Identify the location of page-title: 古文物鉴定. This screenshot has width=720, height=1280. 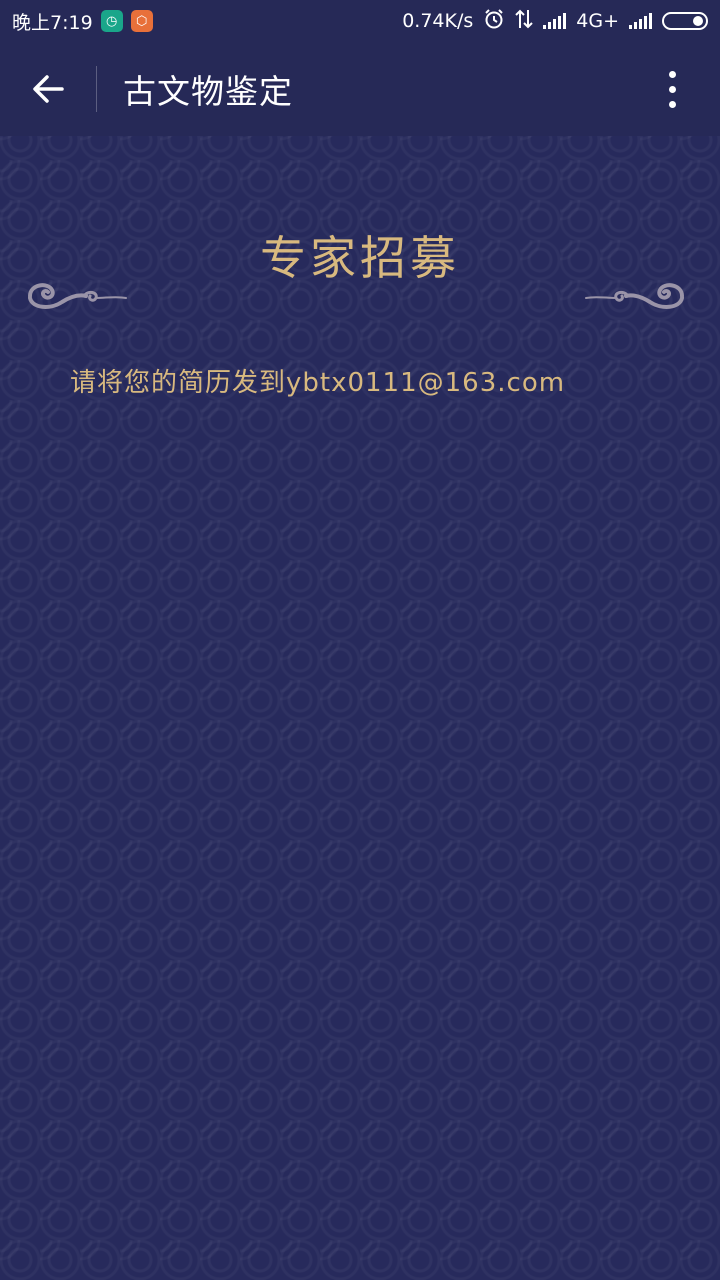
(208, 91).